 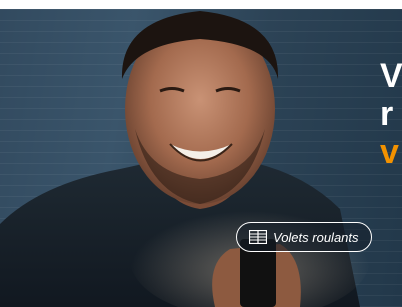 What do you see at coordinates (391, 76) in the screenshot?
I see `headline-line-1: V` at bounding box center [391, 76].